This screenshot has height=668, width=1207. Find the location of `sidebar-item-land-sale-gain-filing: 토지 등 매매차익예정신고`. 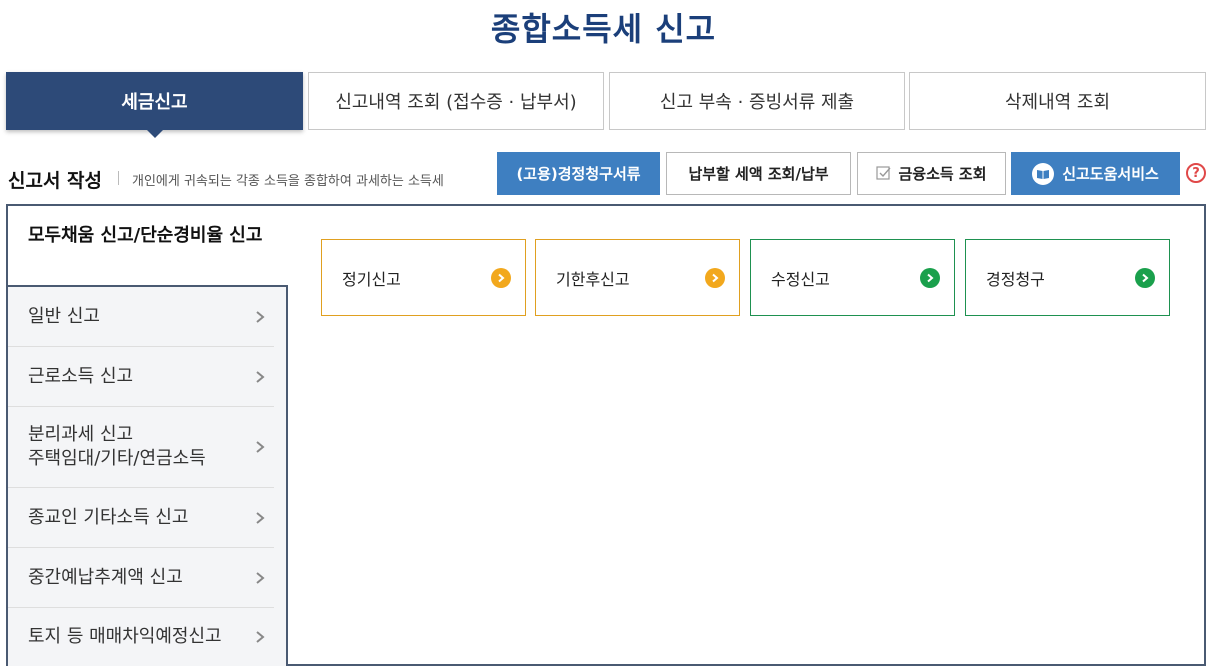

sidebar-item-land-sale-gain-filing: 토지 등 매매차익예정신고 is located at coordinates (141, 637).